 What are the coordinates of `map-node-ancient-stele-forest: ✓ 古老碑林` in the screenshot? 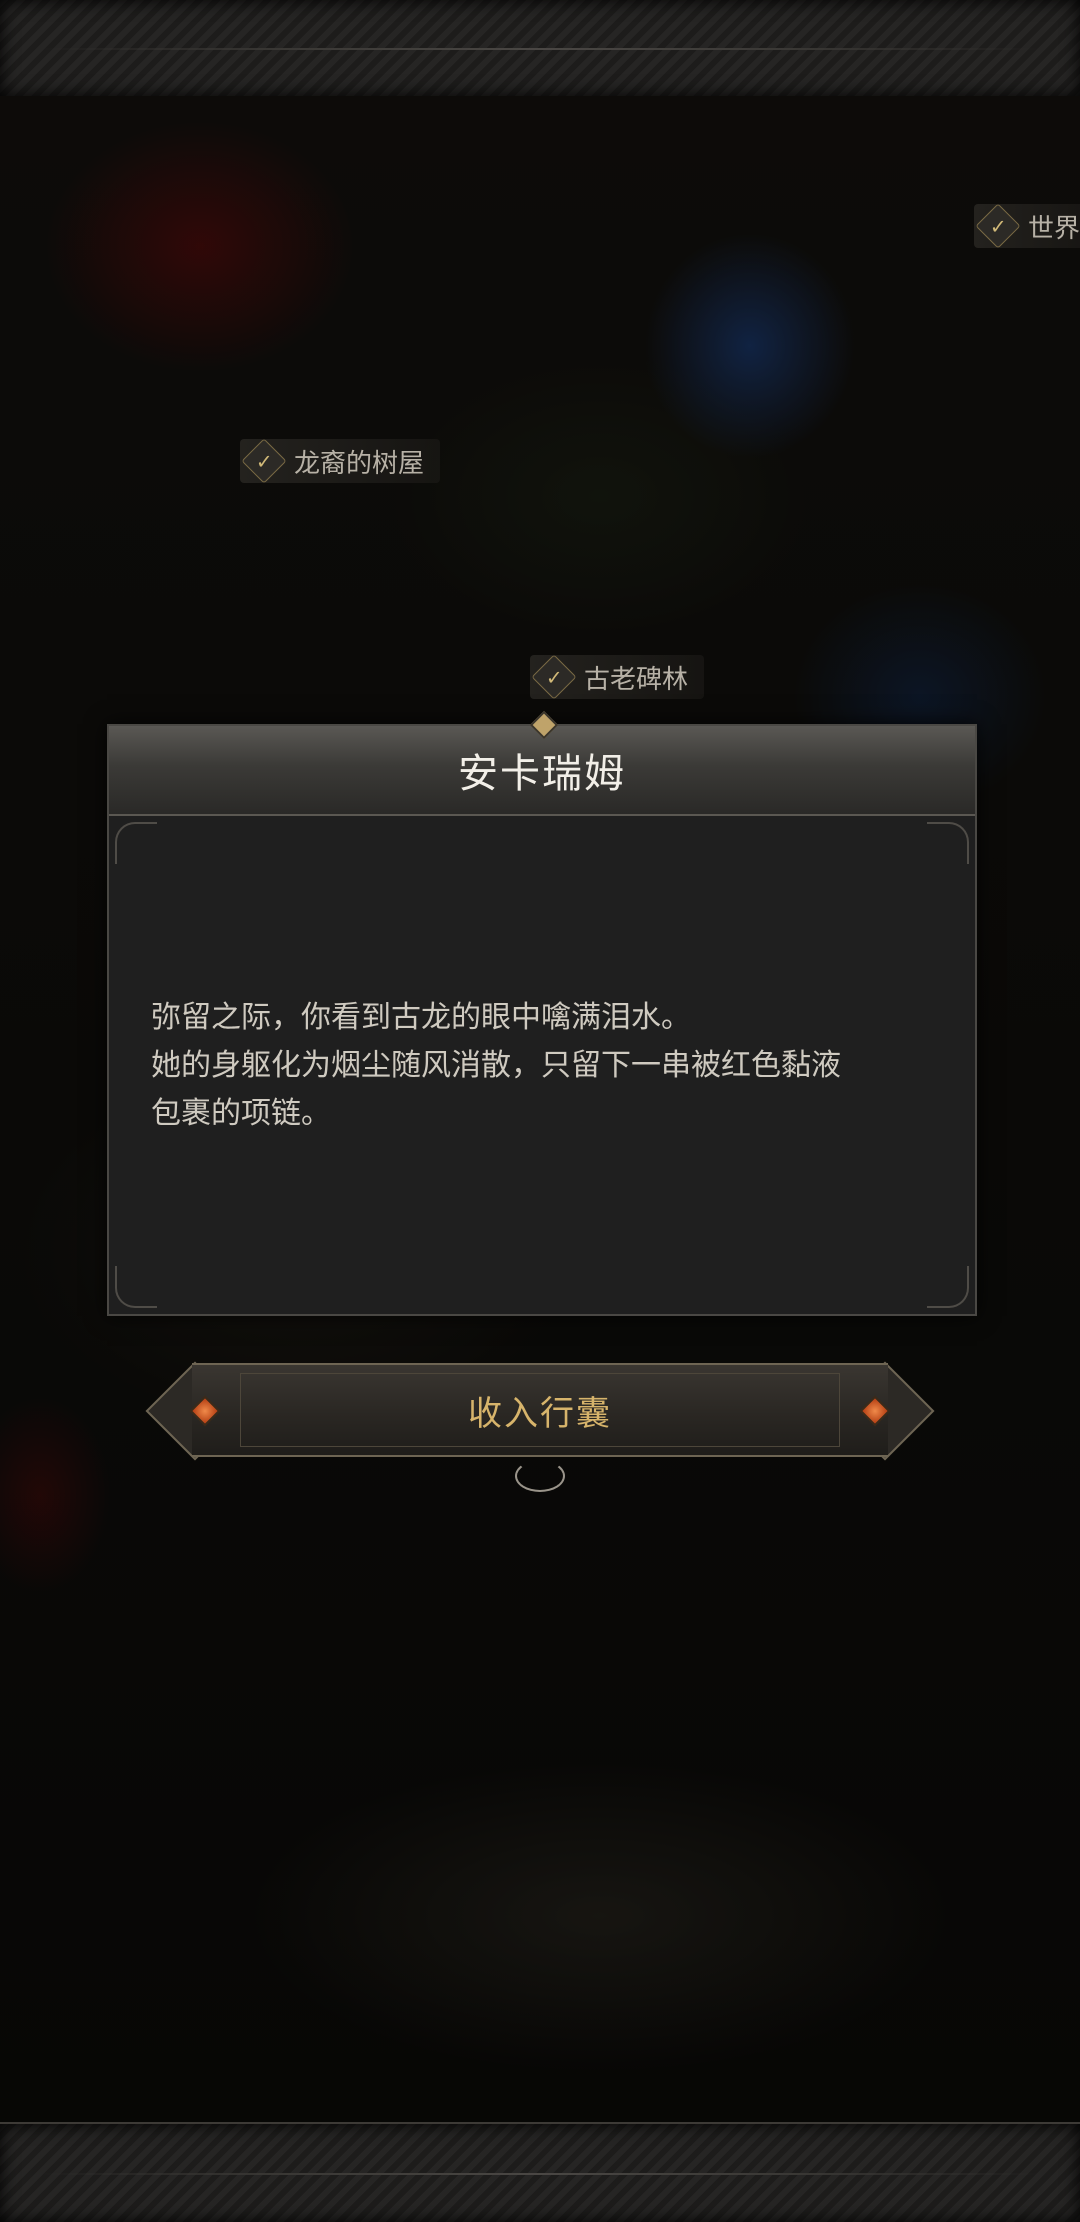 It's located at (617, 677).